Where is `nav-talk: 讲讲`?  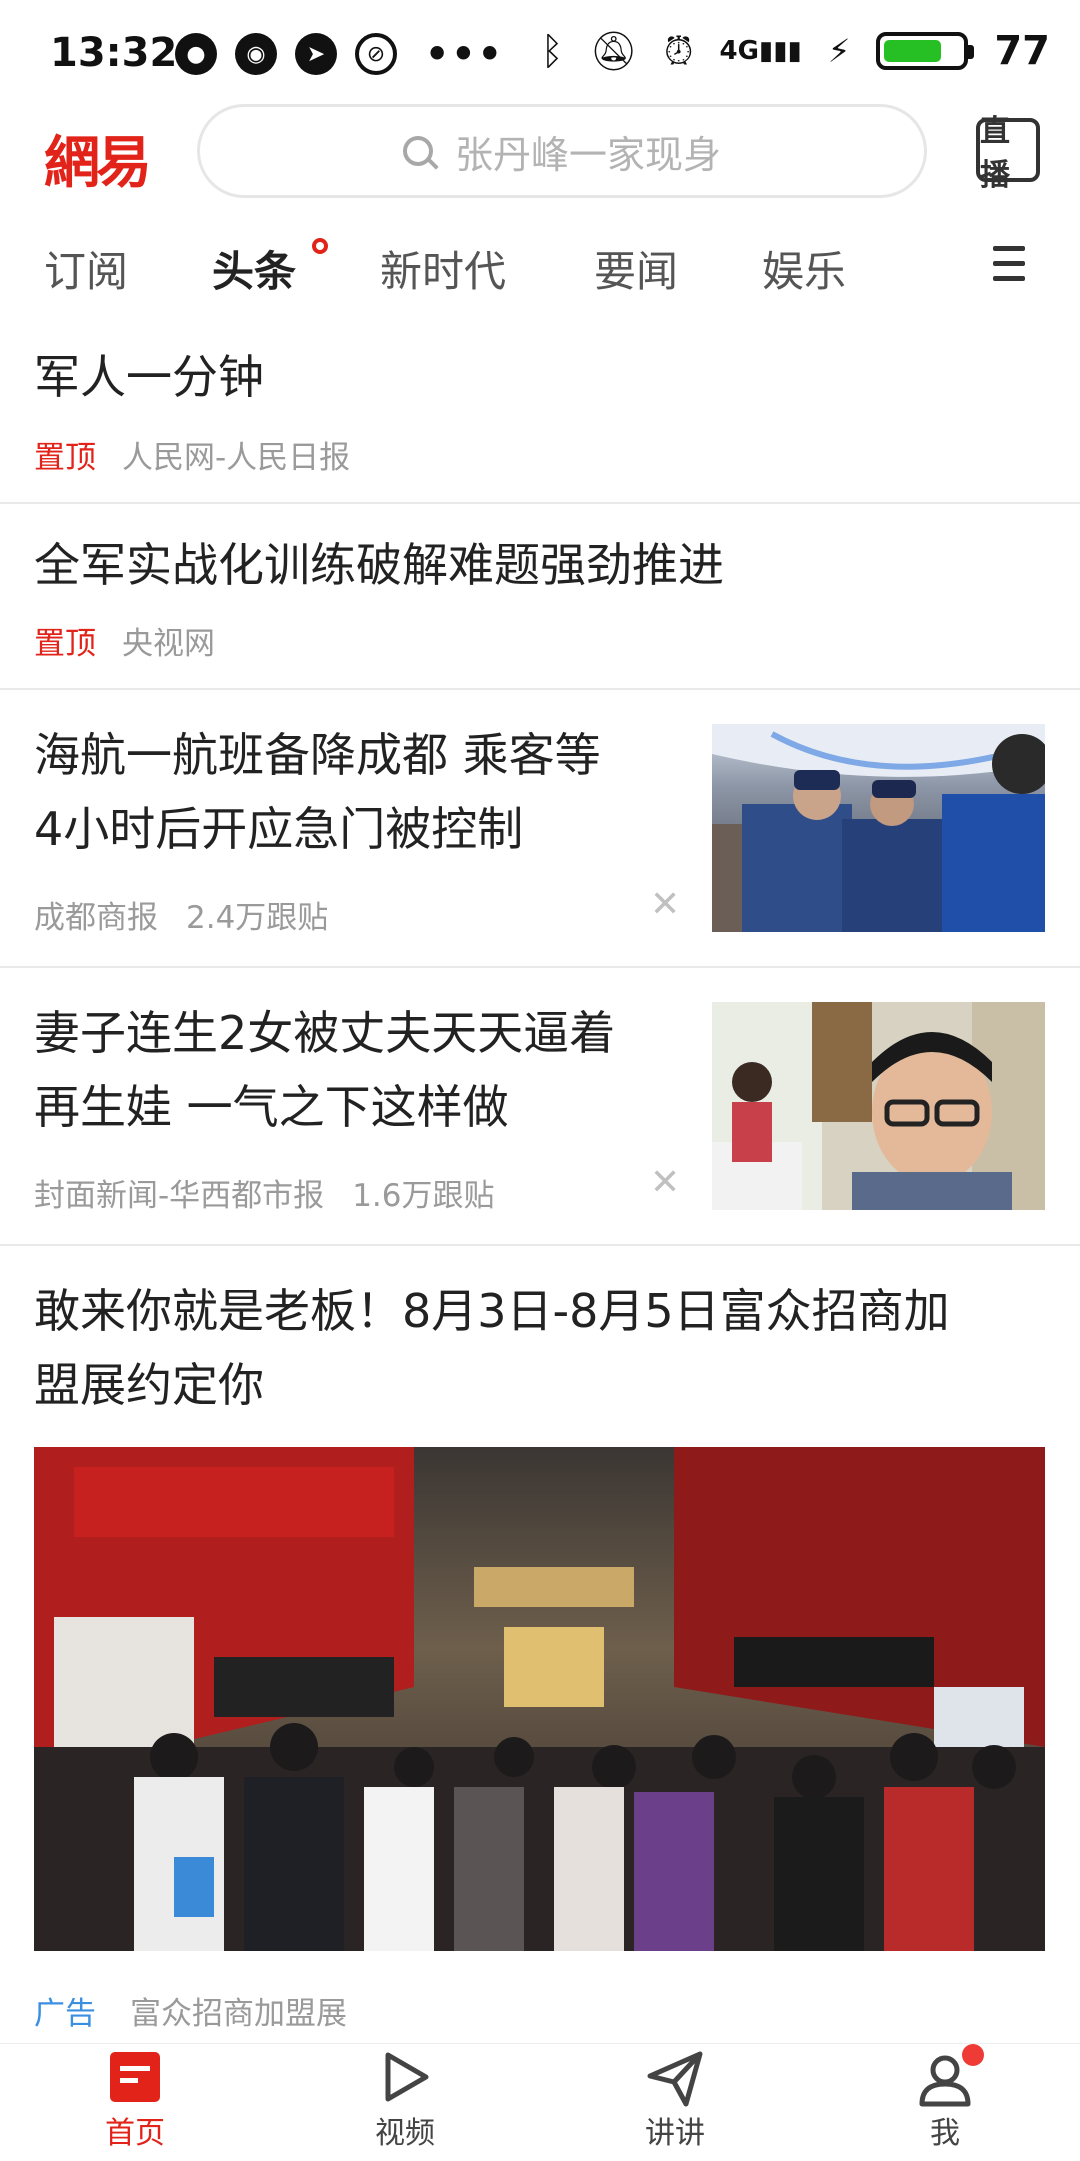 nav-talk: 讲讲 is located at coordinates (675, 2102).